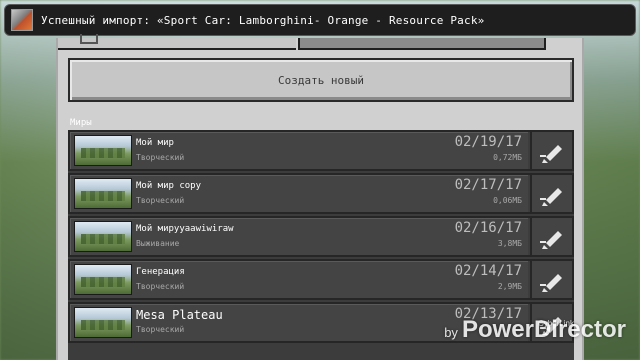  Describe the element at coordinates (158, 243) in the screenshot. I see `world-mode: Выживание` at that location.